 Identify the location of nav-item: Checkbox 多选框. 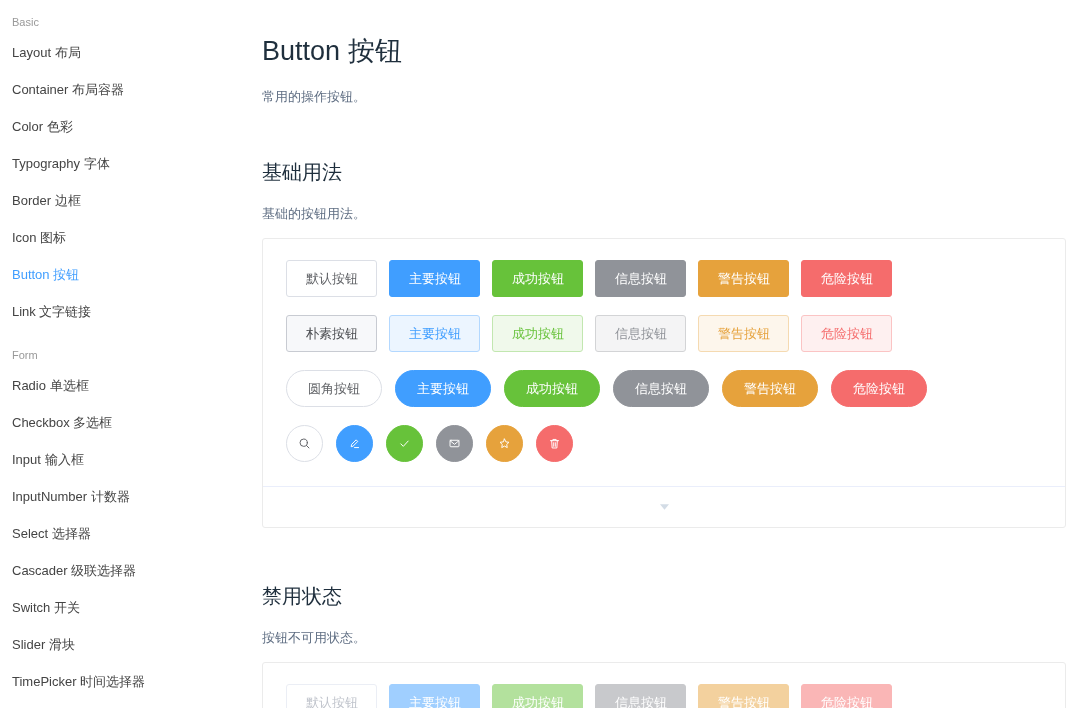
(62, 423).